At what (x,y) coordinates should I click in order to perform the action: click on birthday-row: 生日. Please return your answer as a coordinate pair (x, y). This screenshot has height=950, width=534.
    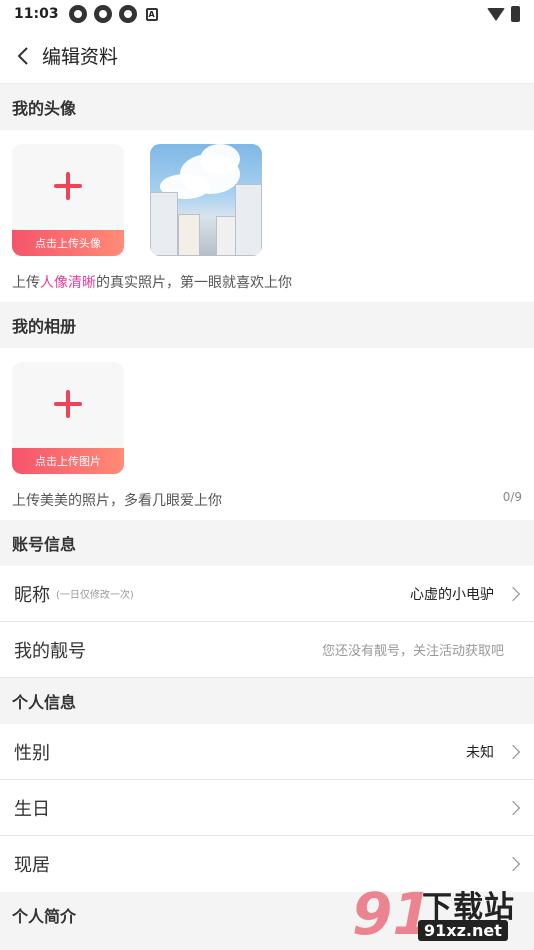
    Looking at the image, I should click on (267, 808).